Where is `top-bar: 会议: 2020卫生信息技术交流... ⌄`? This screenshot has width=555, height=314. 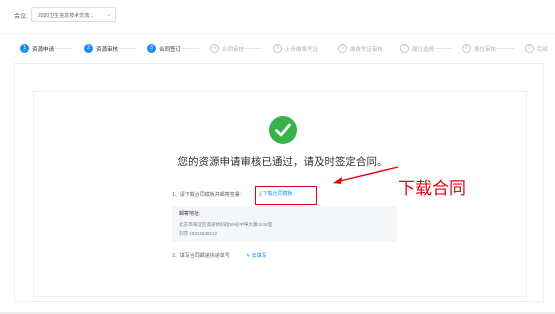 top-bar: 会议: 2020卫生信息技术交流... ⌄ is located at coordinates (277, 15).